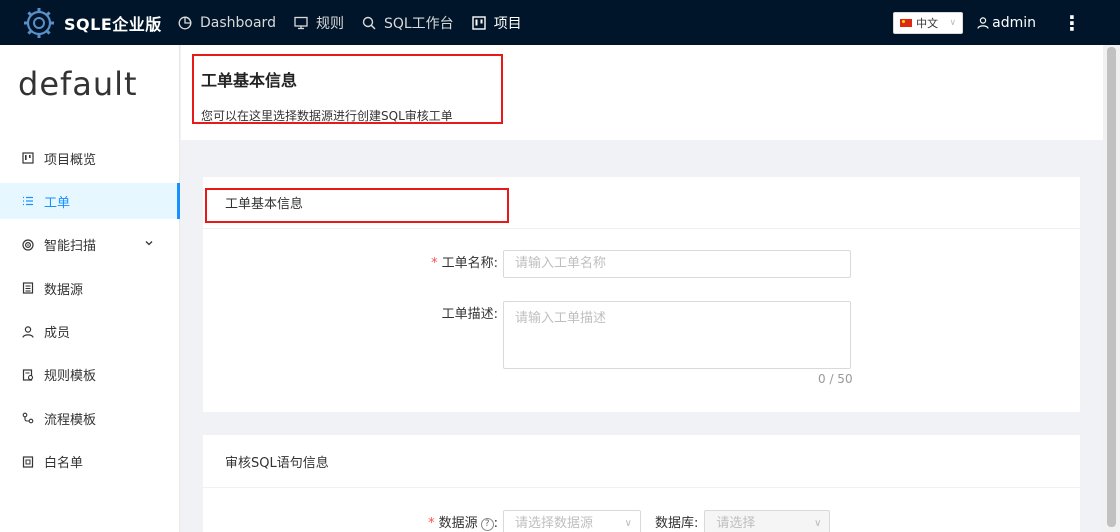 The image size is (1120, 532). I want to click on dashboard-icon, so click(185, 22).